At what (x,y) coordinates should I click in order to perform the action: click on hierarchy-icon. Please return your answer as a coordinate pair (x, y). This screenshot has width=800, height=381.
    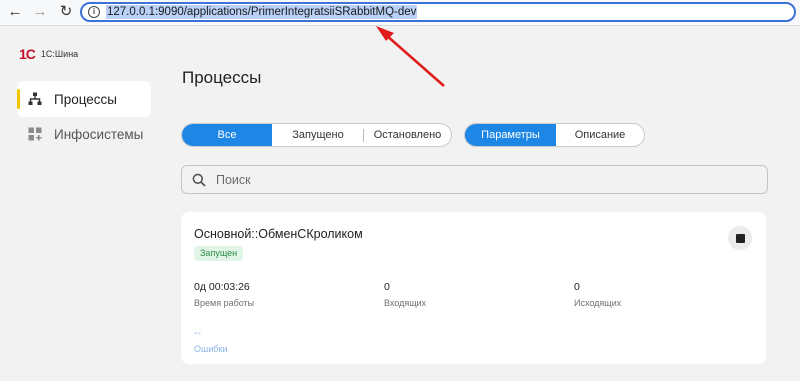
    Looking at the image, I should click on (35, 99).